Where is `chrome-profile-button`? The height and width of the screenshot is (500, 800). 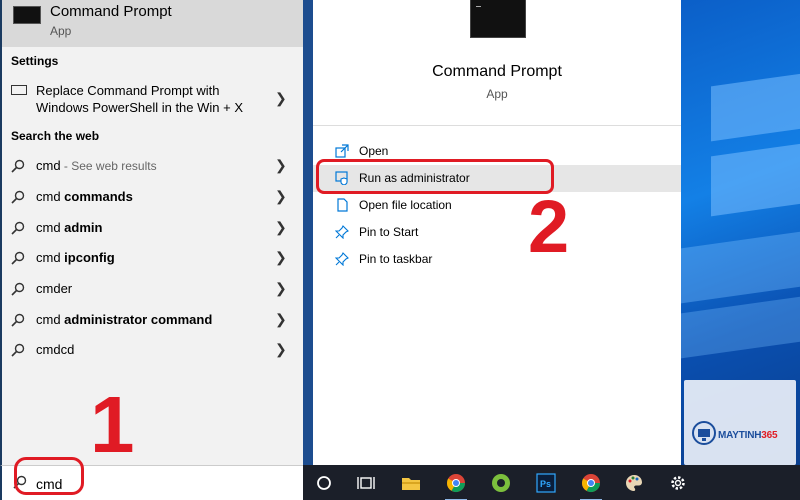 chrome-profile-button is located at coordinates (591, 485).